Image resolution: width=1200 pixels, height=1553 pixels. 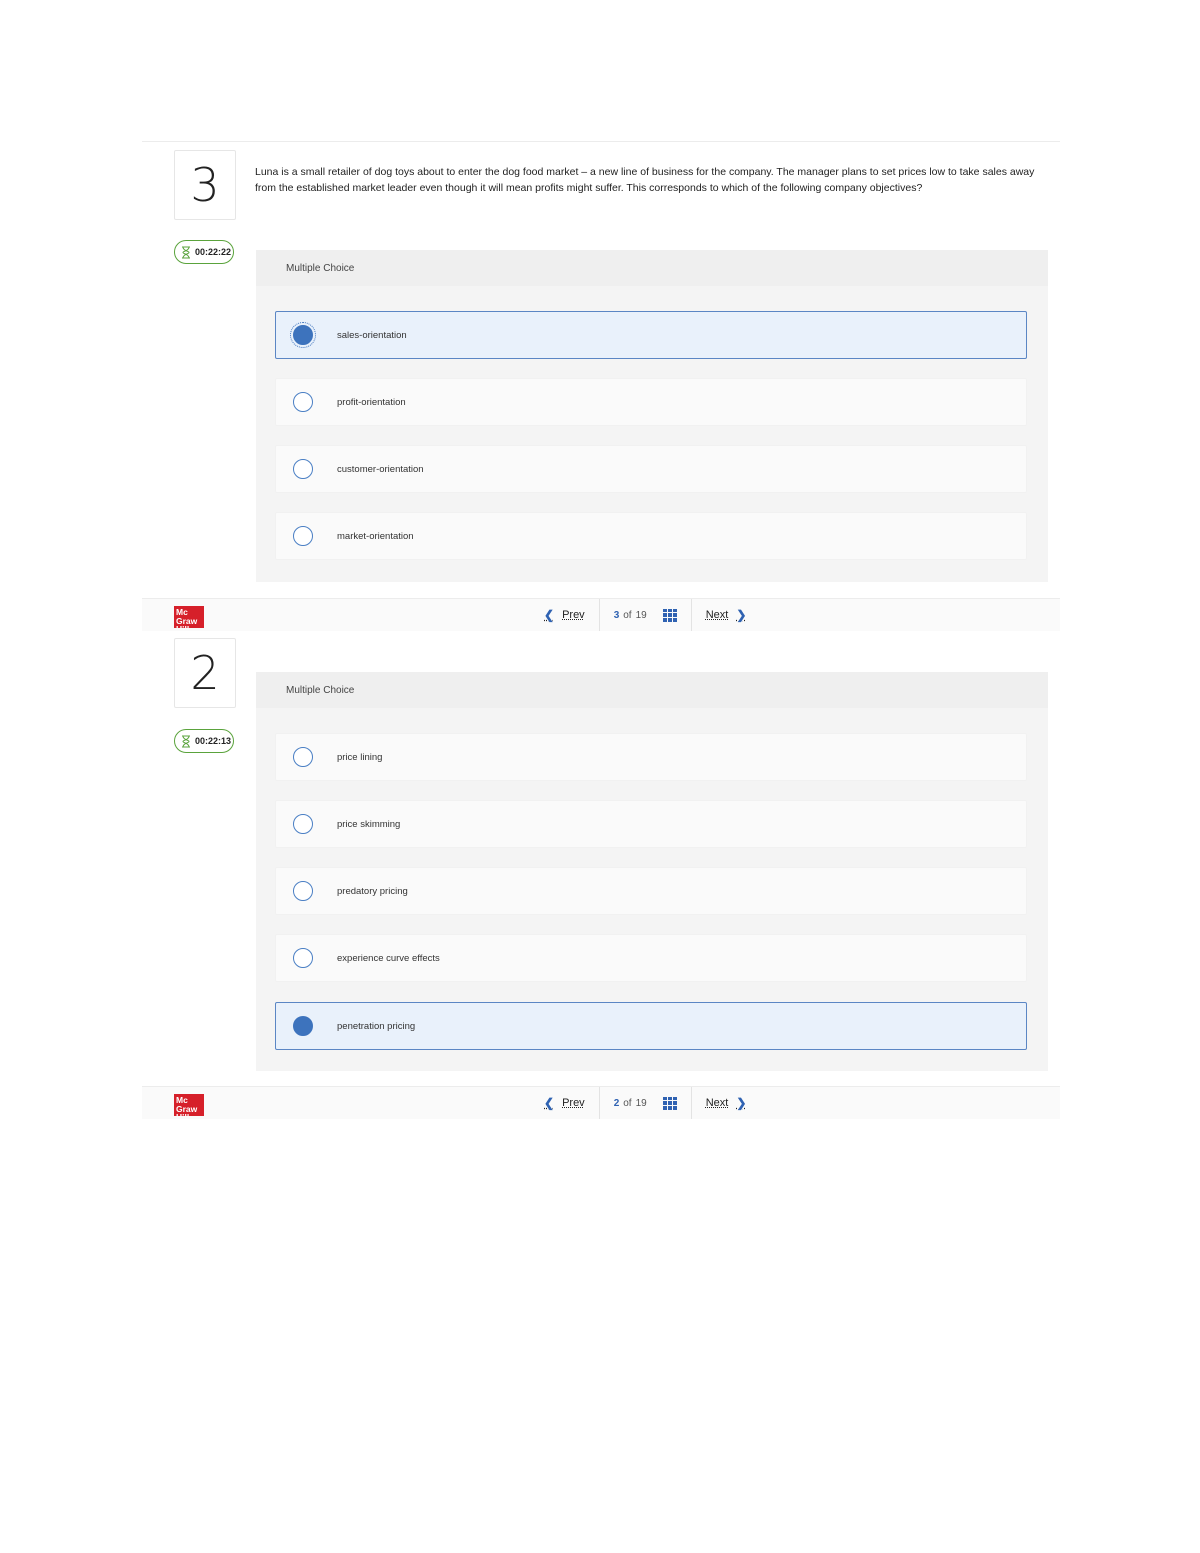 What do you see at coordinates (651, 824) in the screenshot?
I see `answer-option: price skimming` at bounding box center [651, 824].